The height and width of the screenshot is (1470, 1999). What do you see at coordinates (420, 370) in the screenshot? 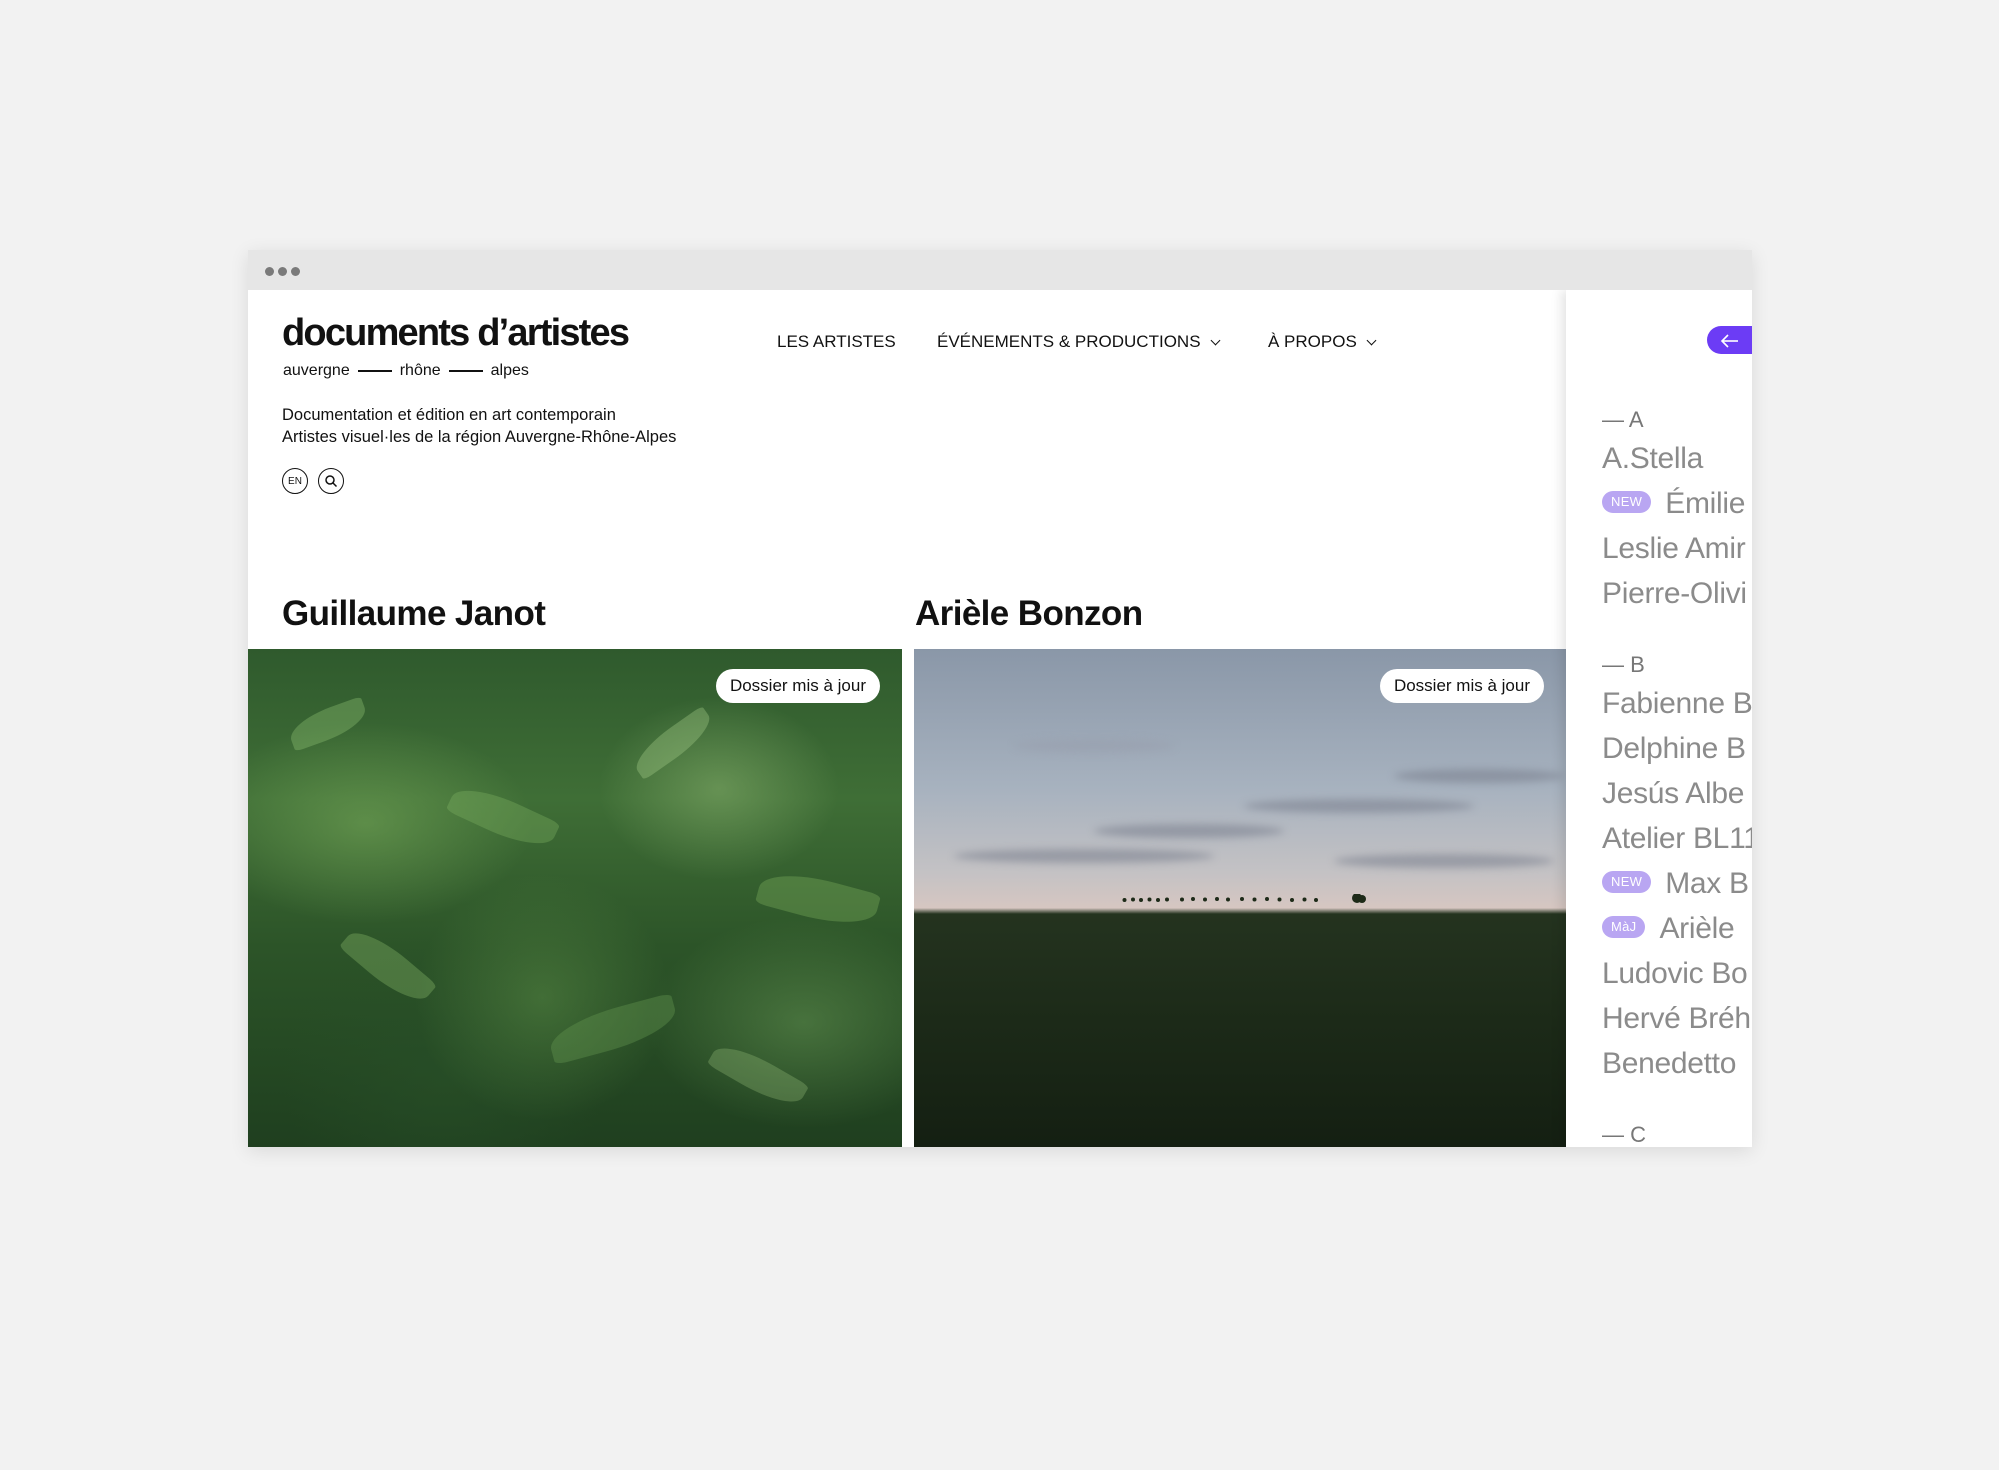
I see `logo-sub-rhone: rhône` at bounding box center [420, 370].